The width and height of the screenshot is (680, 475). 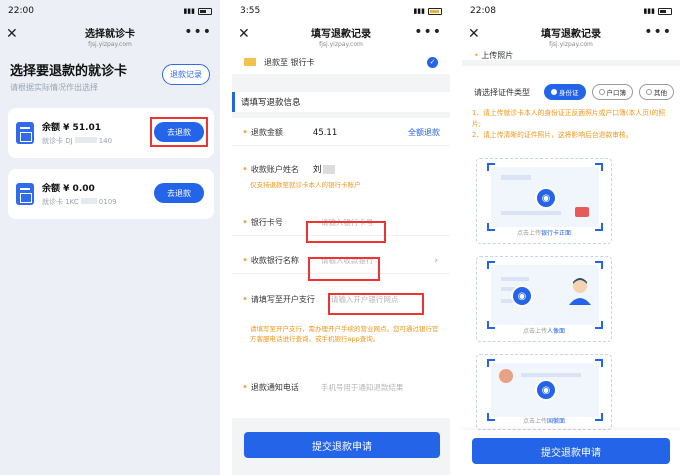 I want to click on upload-emblem-side: ◉ 点击上传国徽面, so click(x=544, y=392).